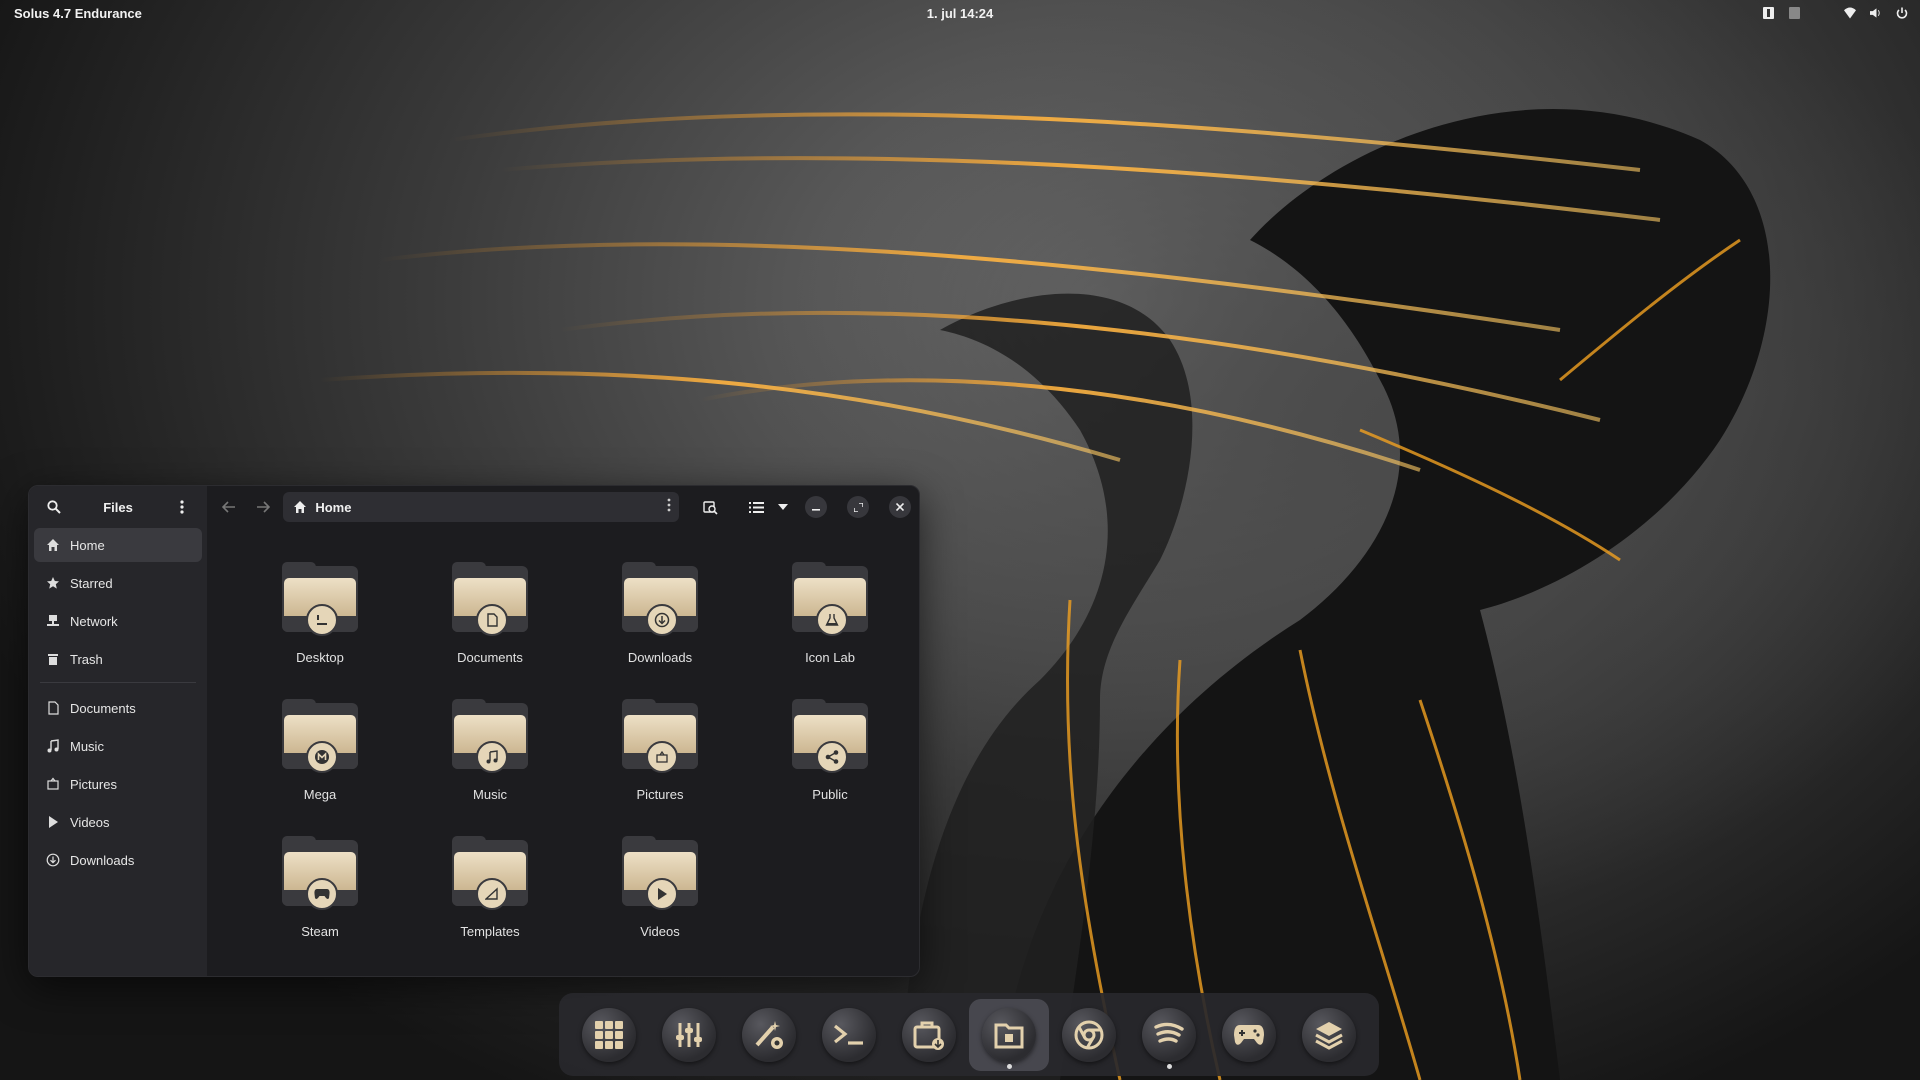 Image resolution: width=1920 pixels, height=1080 pixels. I want to click on terminal-icon, so click(848, 1034).